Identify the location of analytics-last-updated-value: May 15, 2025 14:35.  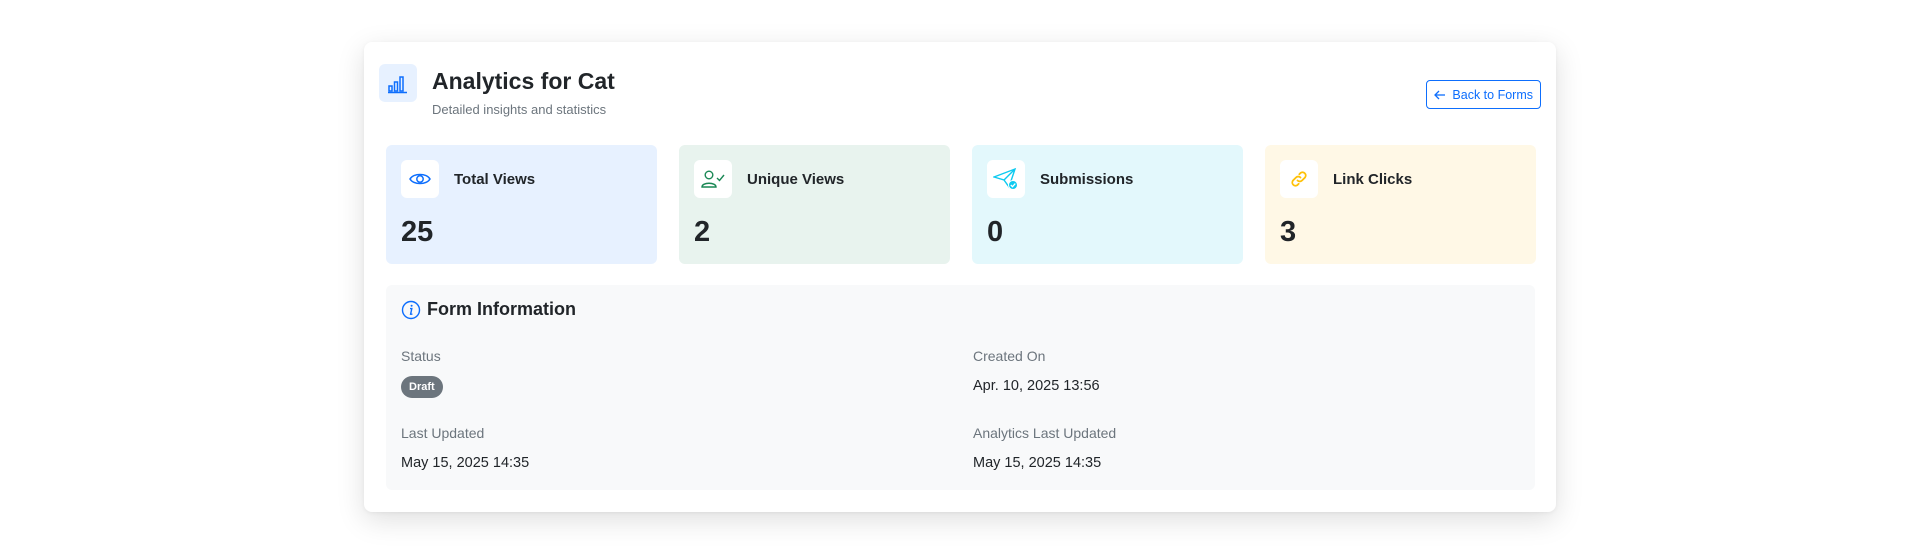
(1037, 463).